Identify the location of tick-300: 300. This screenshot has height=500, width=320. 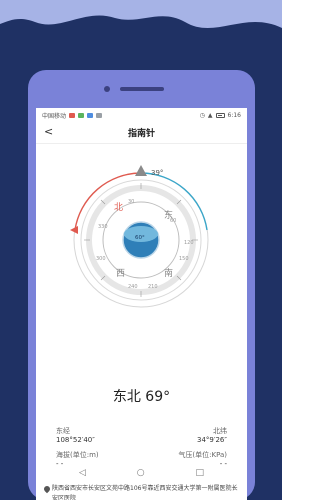
(101, 259).